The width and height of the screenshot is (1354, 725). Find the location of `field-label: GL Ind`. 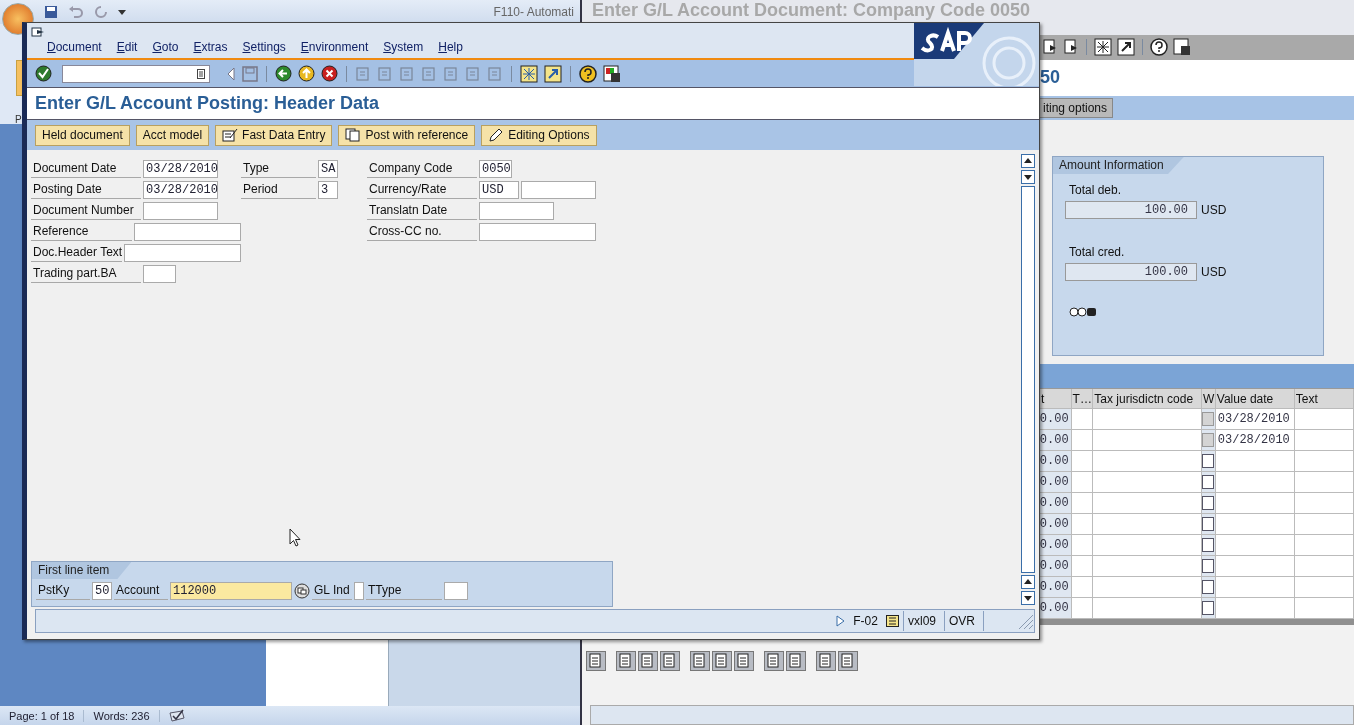

field-label: GL Ind is located at coordinates (332, 591).